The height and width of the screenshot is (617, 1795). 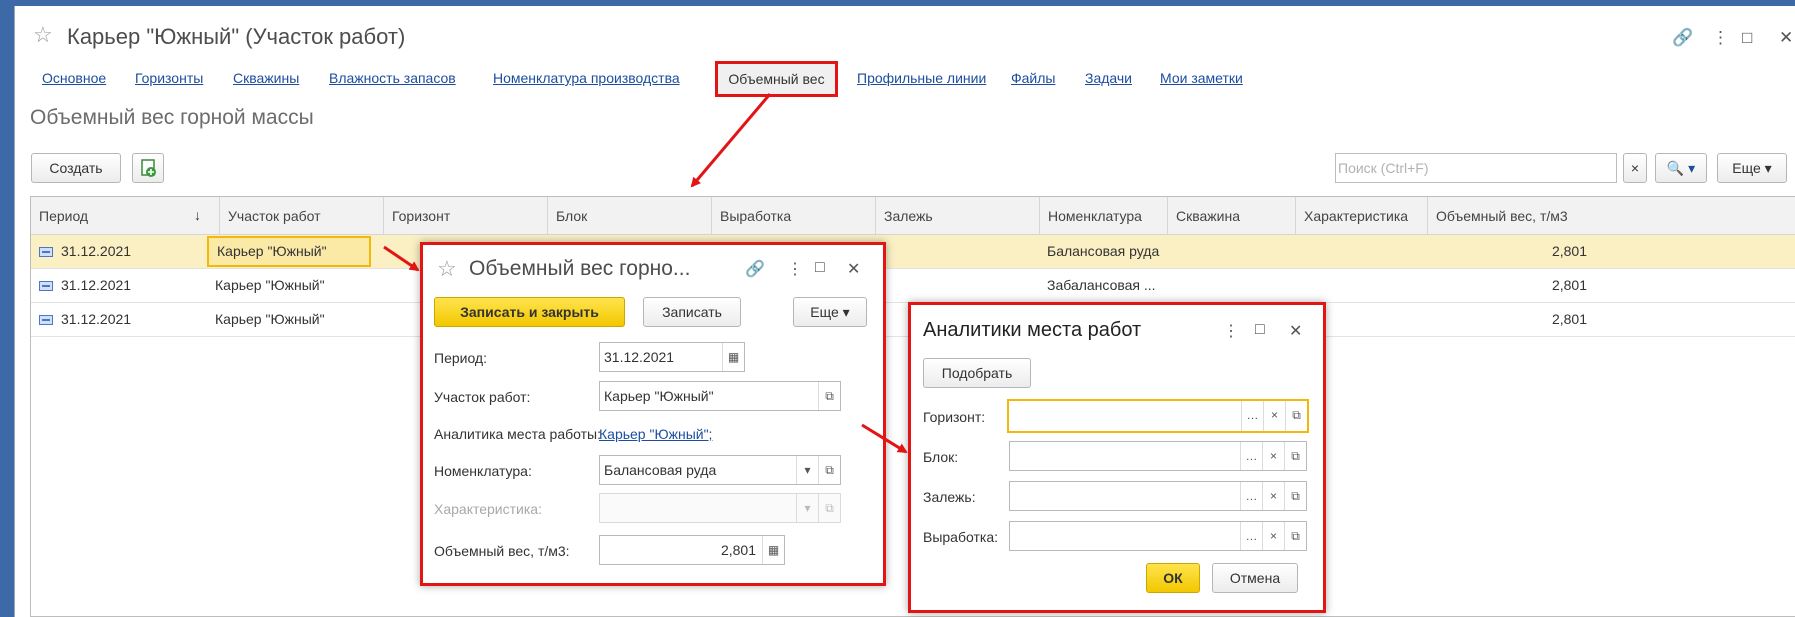 I want to click on calculator-icon: ▦, so click(x=773, y=550).